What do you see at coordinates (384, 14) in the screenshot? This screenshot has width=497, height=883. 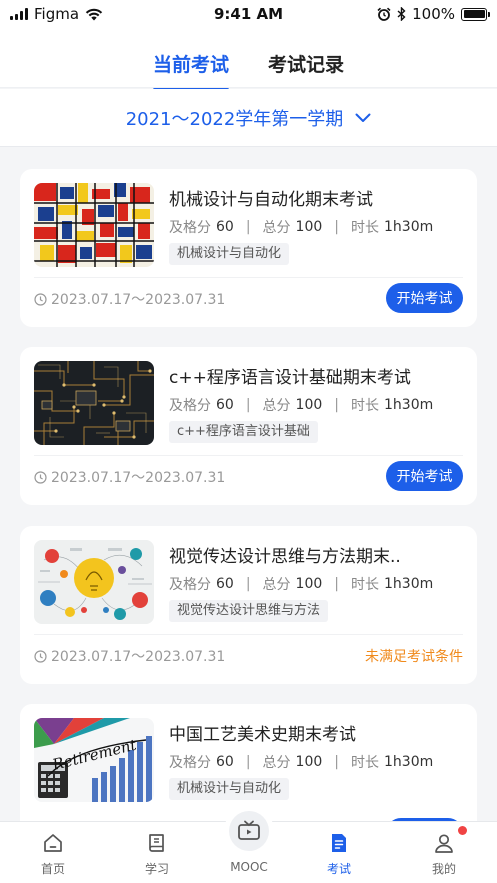 I see `alarm-icon` at bounding box center [384, 14].